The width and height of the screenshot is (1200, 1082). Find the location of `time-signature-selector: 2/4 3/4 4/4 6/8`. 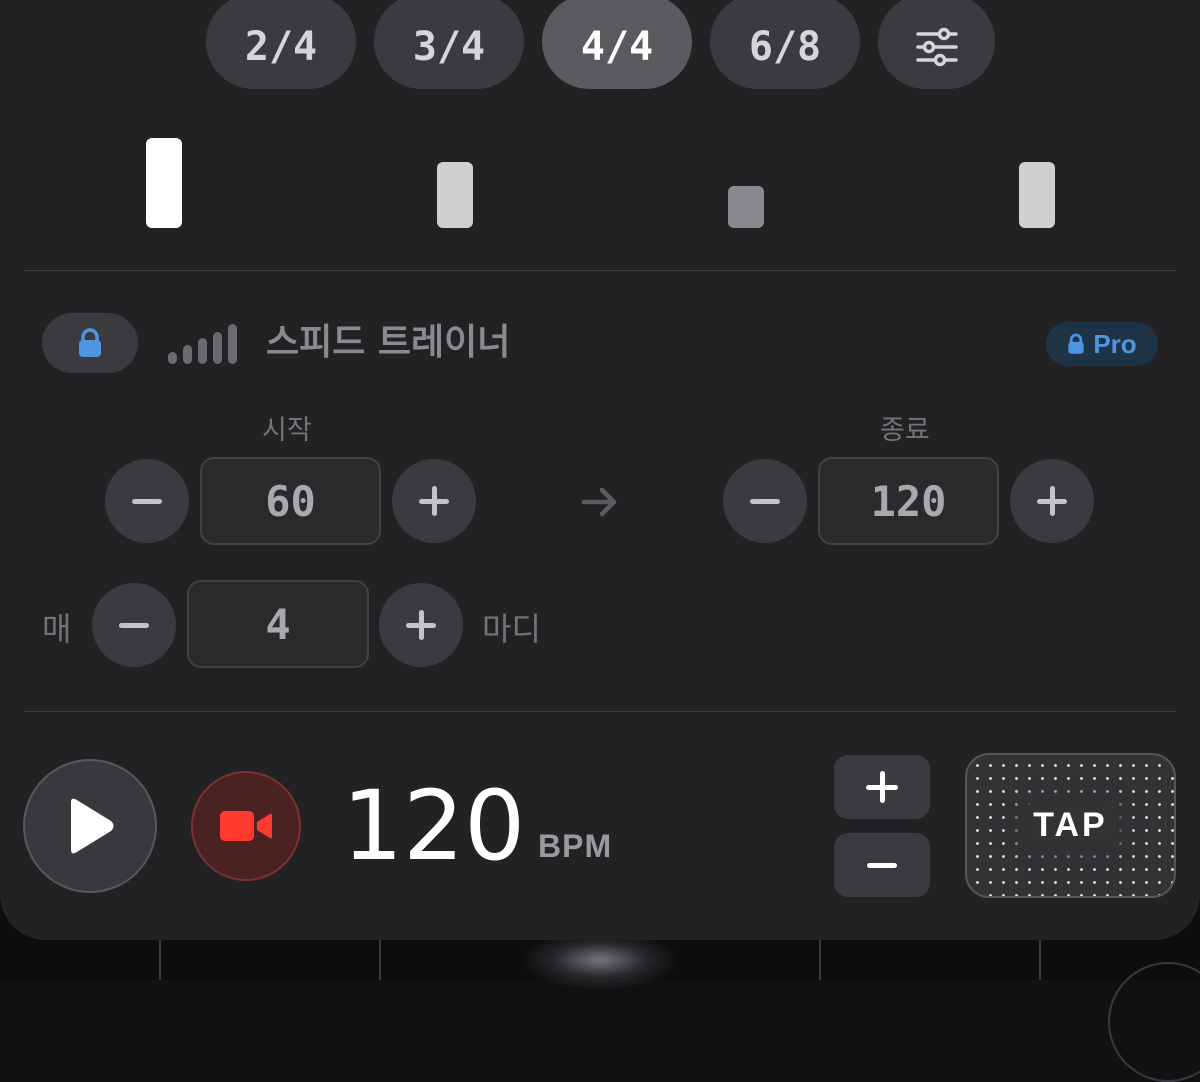

time-signature-selector: 2/4 3/4 4/4 6/8 is located at coordinates (600, 45).